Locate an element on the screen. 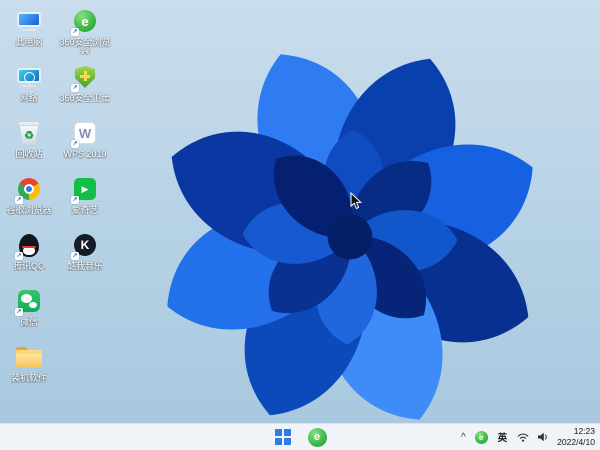 This screenshot has height=450, width=600. icon-column-1: 此电脑 网络 ♻ 回收站 ↗ 谷歌浏览器 ↗ 腾讯QQ ↗ 微信 装机软件 is located at coordinates (29, 198).